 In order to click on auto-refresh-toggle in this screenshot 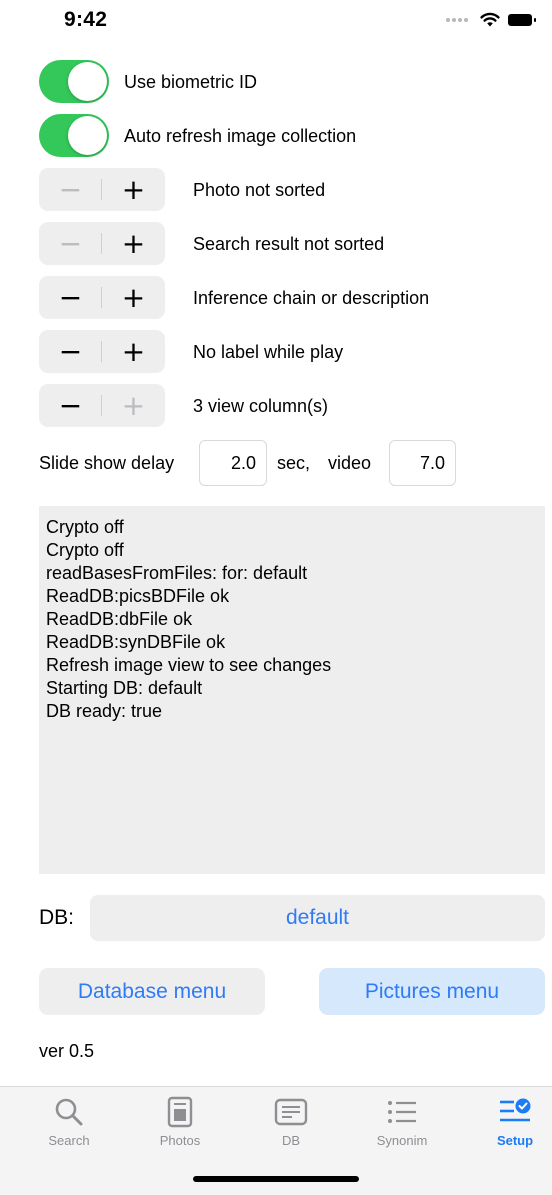, I will do `click(74, 135)`.